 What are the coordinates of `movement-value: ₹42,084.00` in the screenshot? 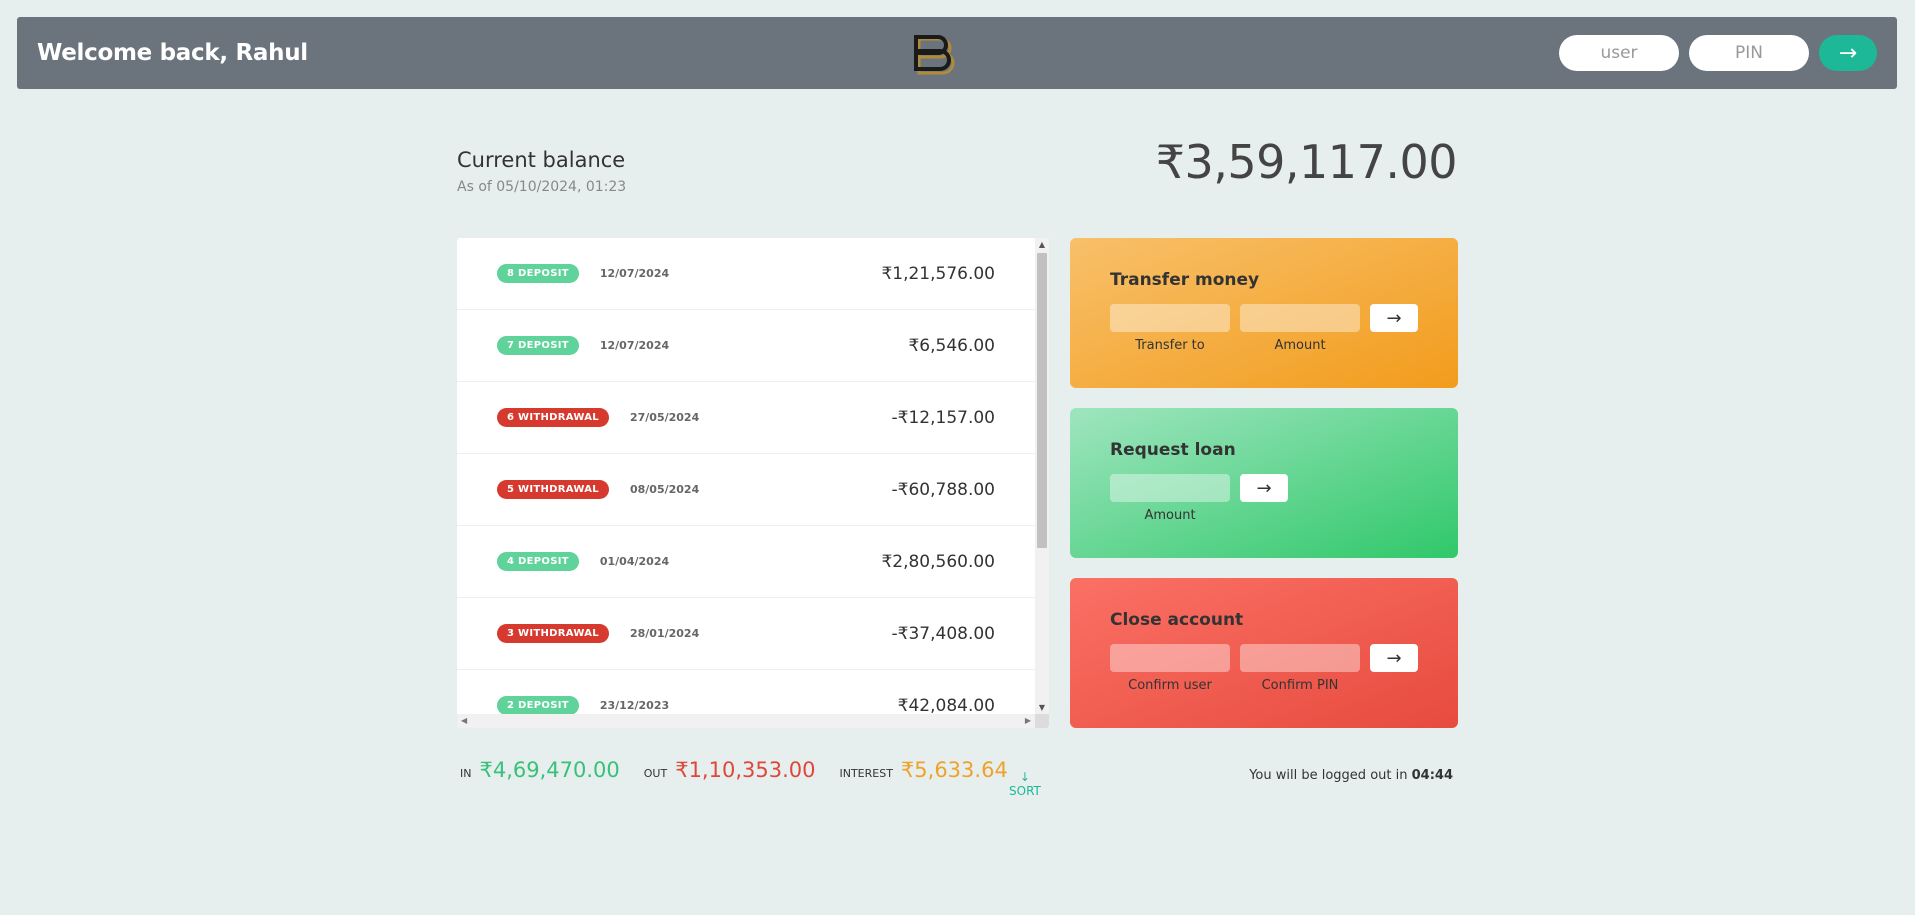 It's located at (946, 705).